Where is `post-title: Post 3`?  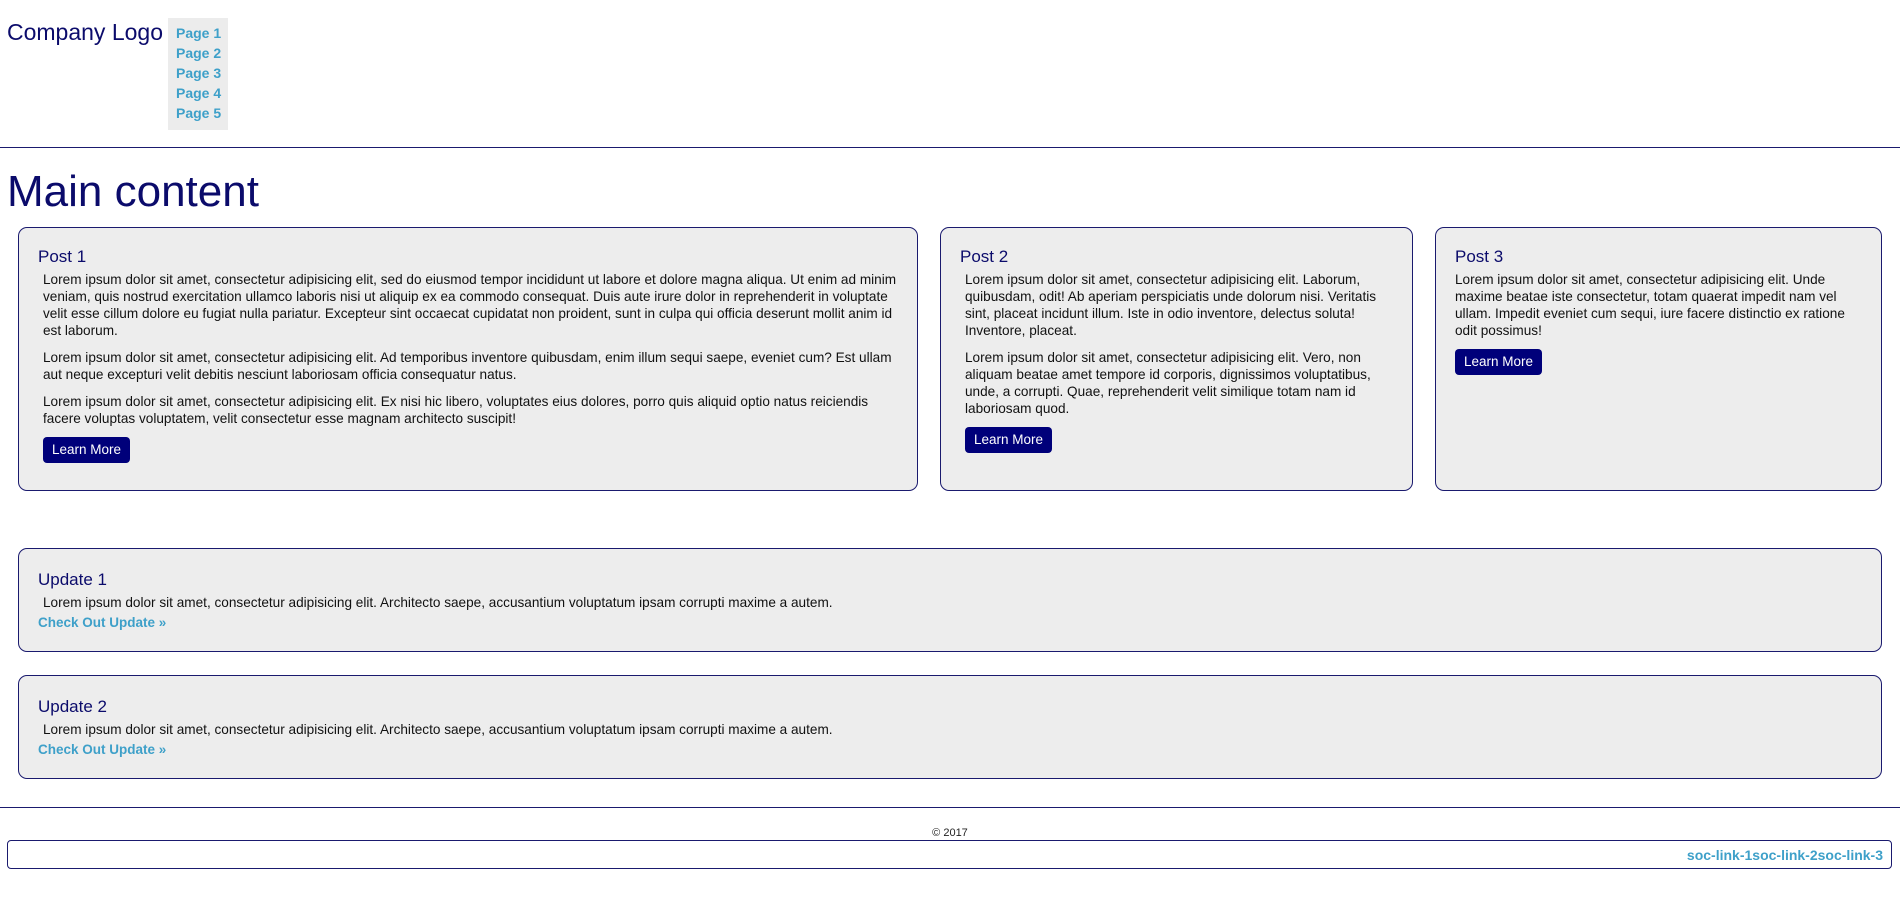 post-title: Post 3 is located at coordinates (1479, 256).